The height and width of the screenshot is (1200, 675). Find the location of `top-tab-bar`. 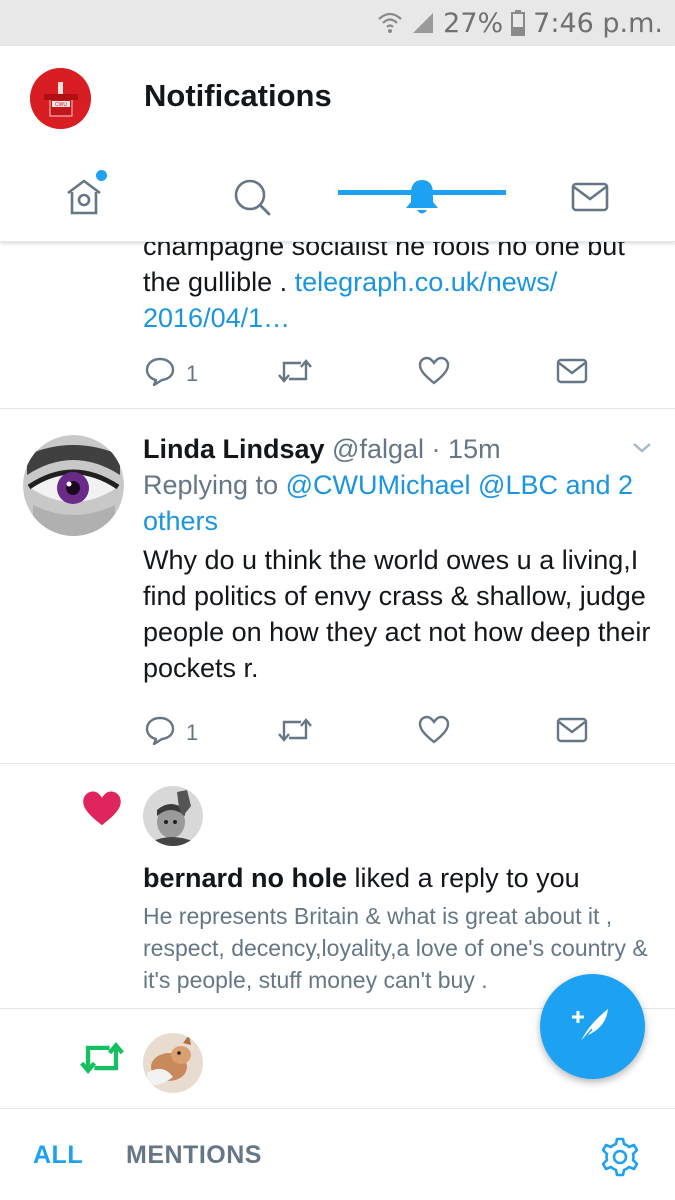

top-tab-bar is located at coordinates (337, 199).